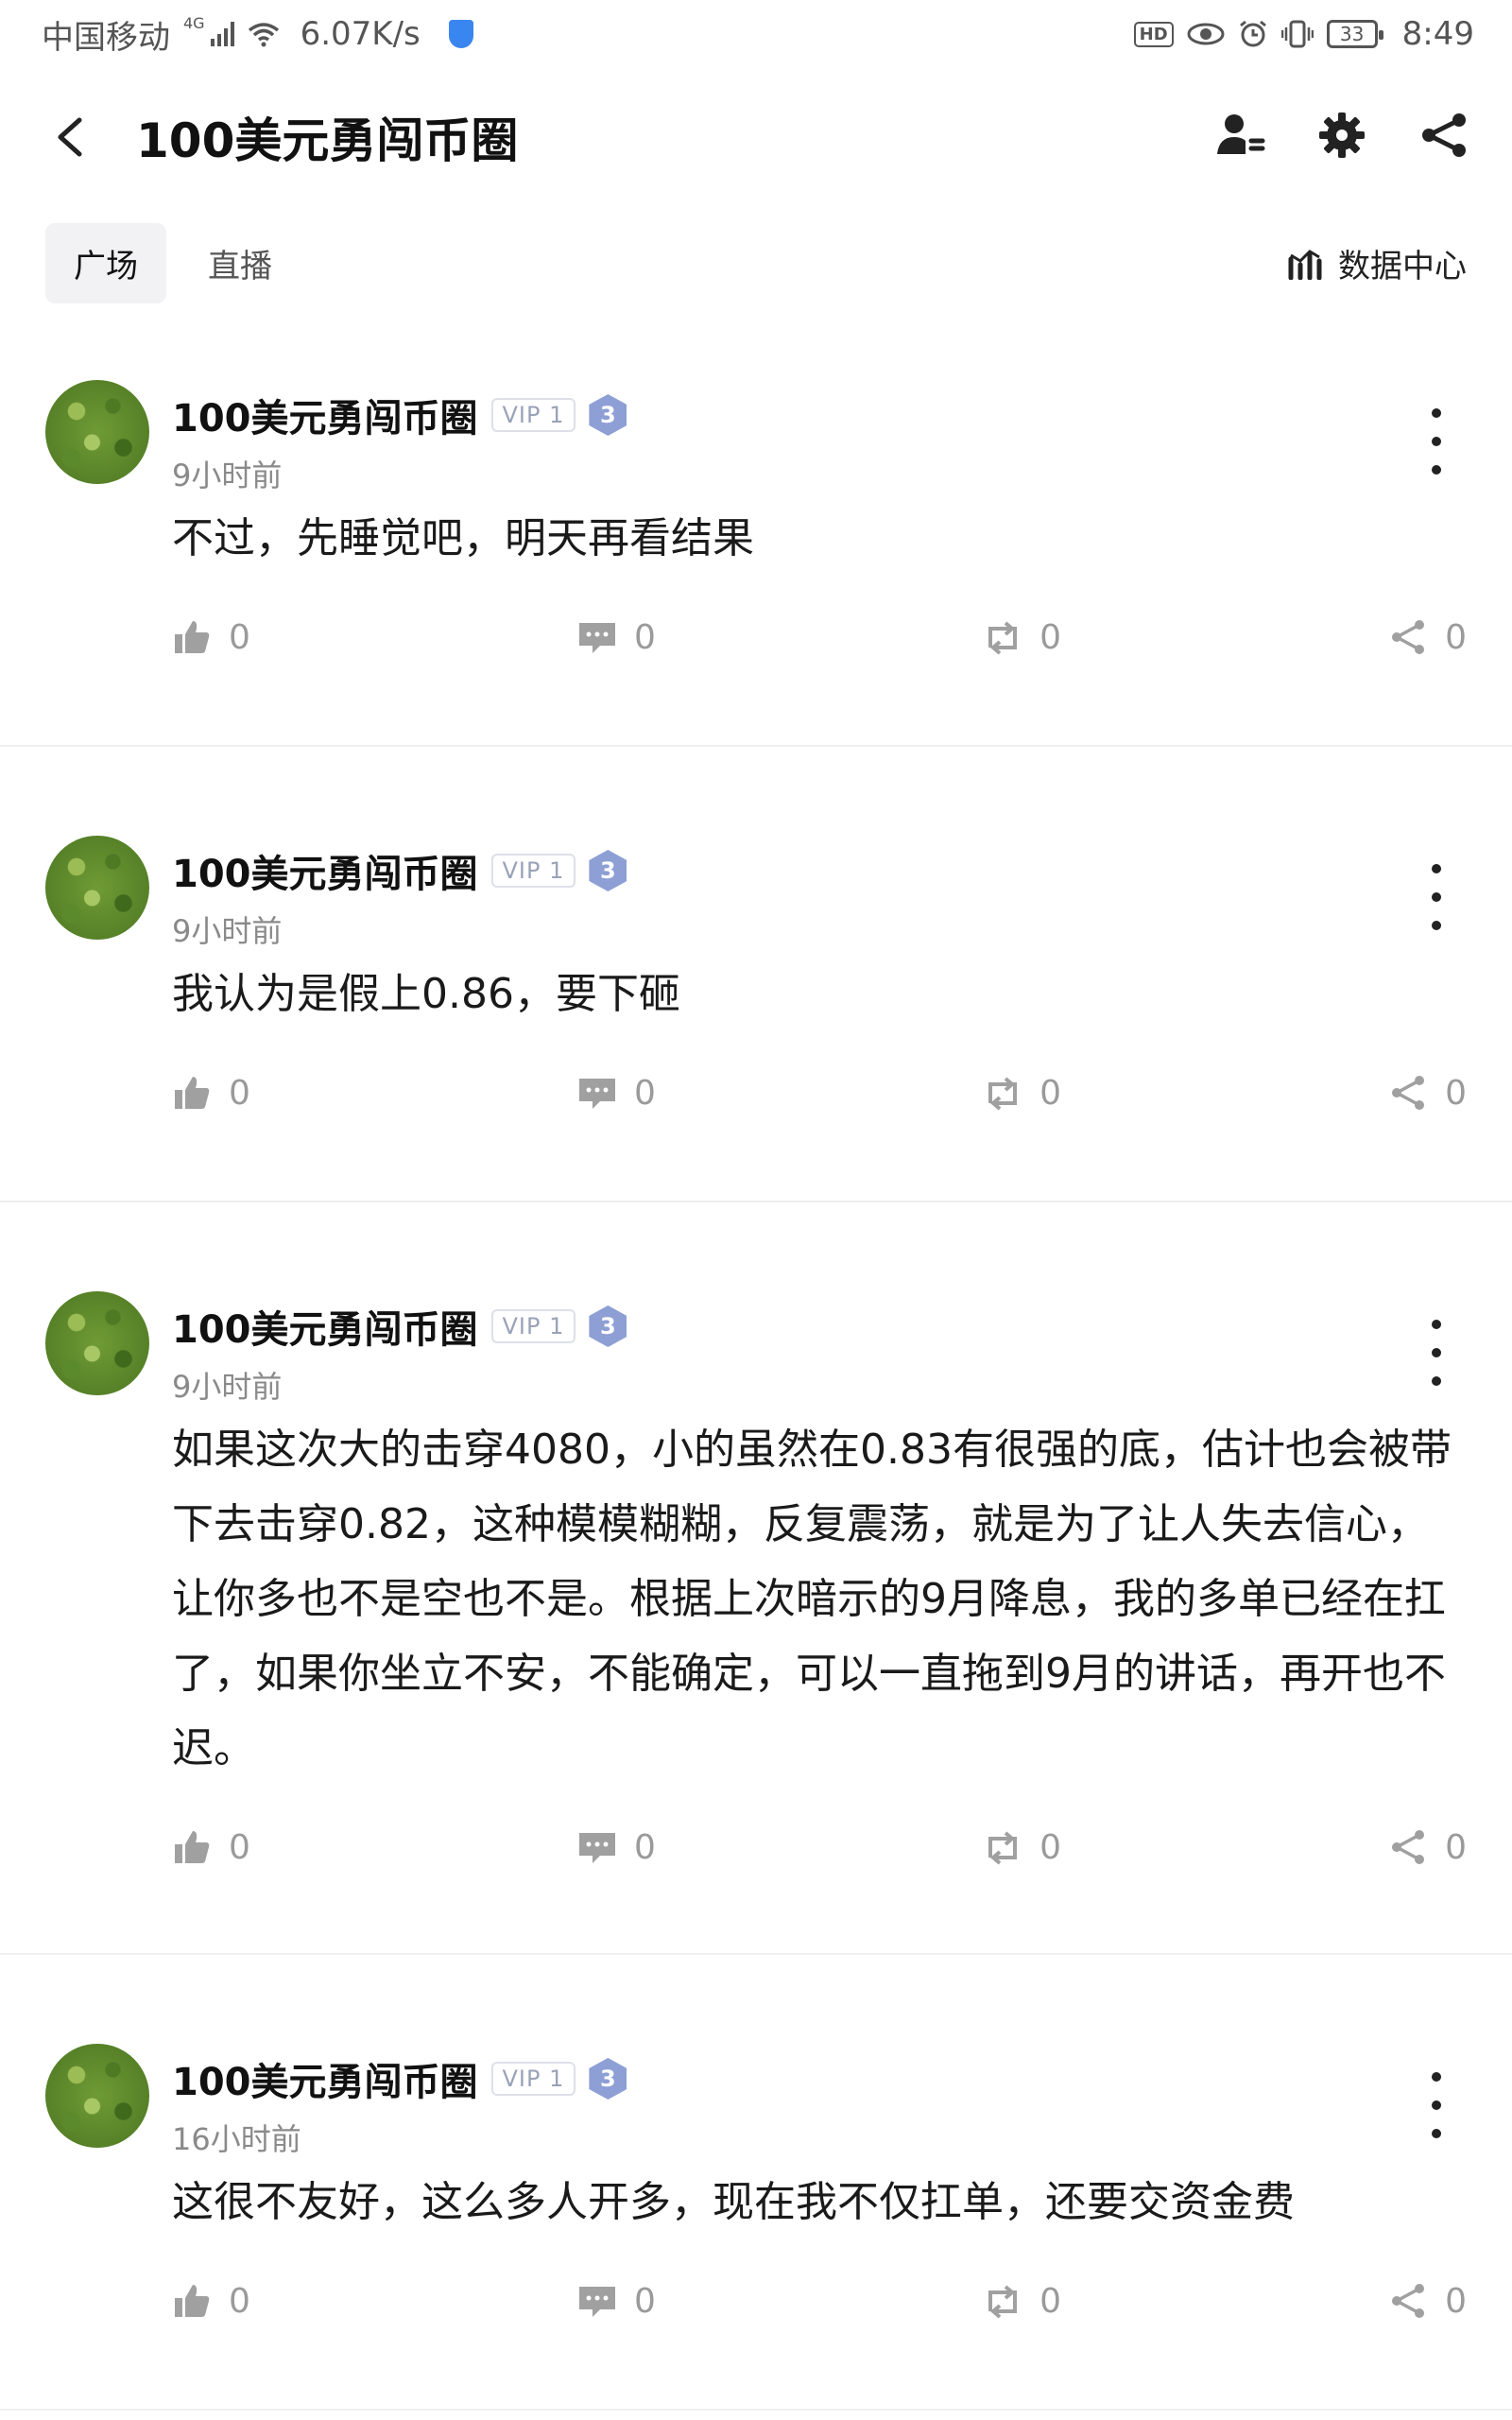 The image size is (1512, 2420). What do you see at coordinates (327, 140) in the screenshot?
I see `page-title: 100美元勇闯币圈` at bounding box center [327, 140].